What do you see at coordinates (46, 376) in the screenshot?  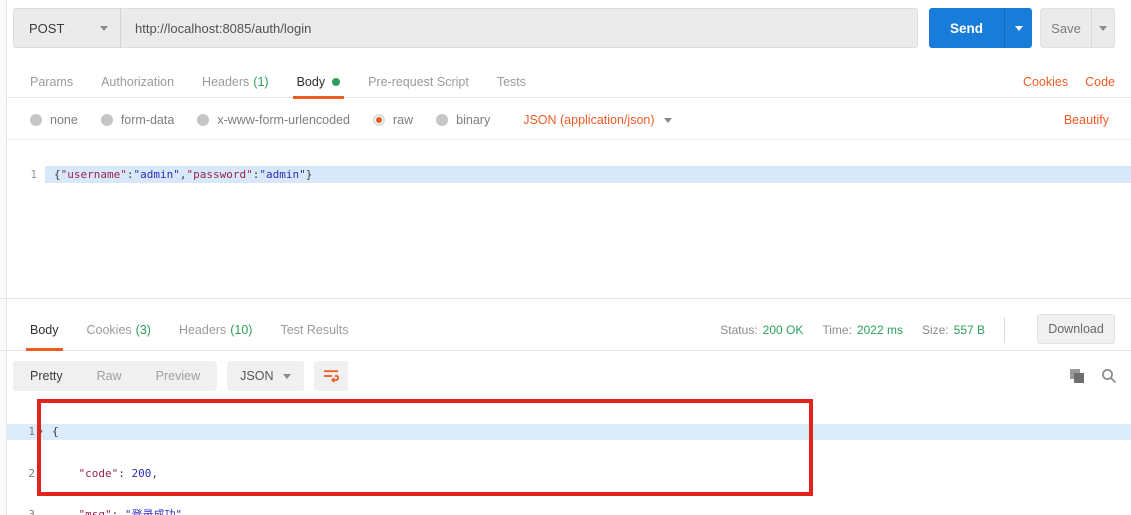 I see `view-pretty: Pretty` at bounding box center [46, 376].